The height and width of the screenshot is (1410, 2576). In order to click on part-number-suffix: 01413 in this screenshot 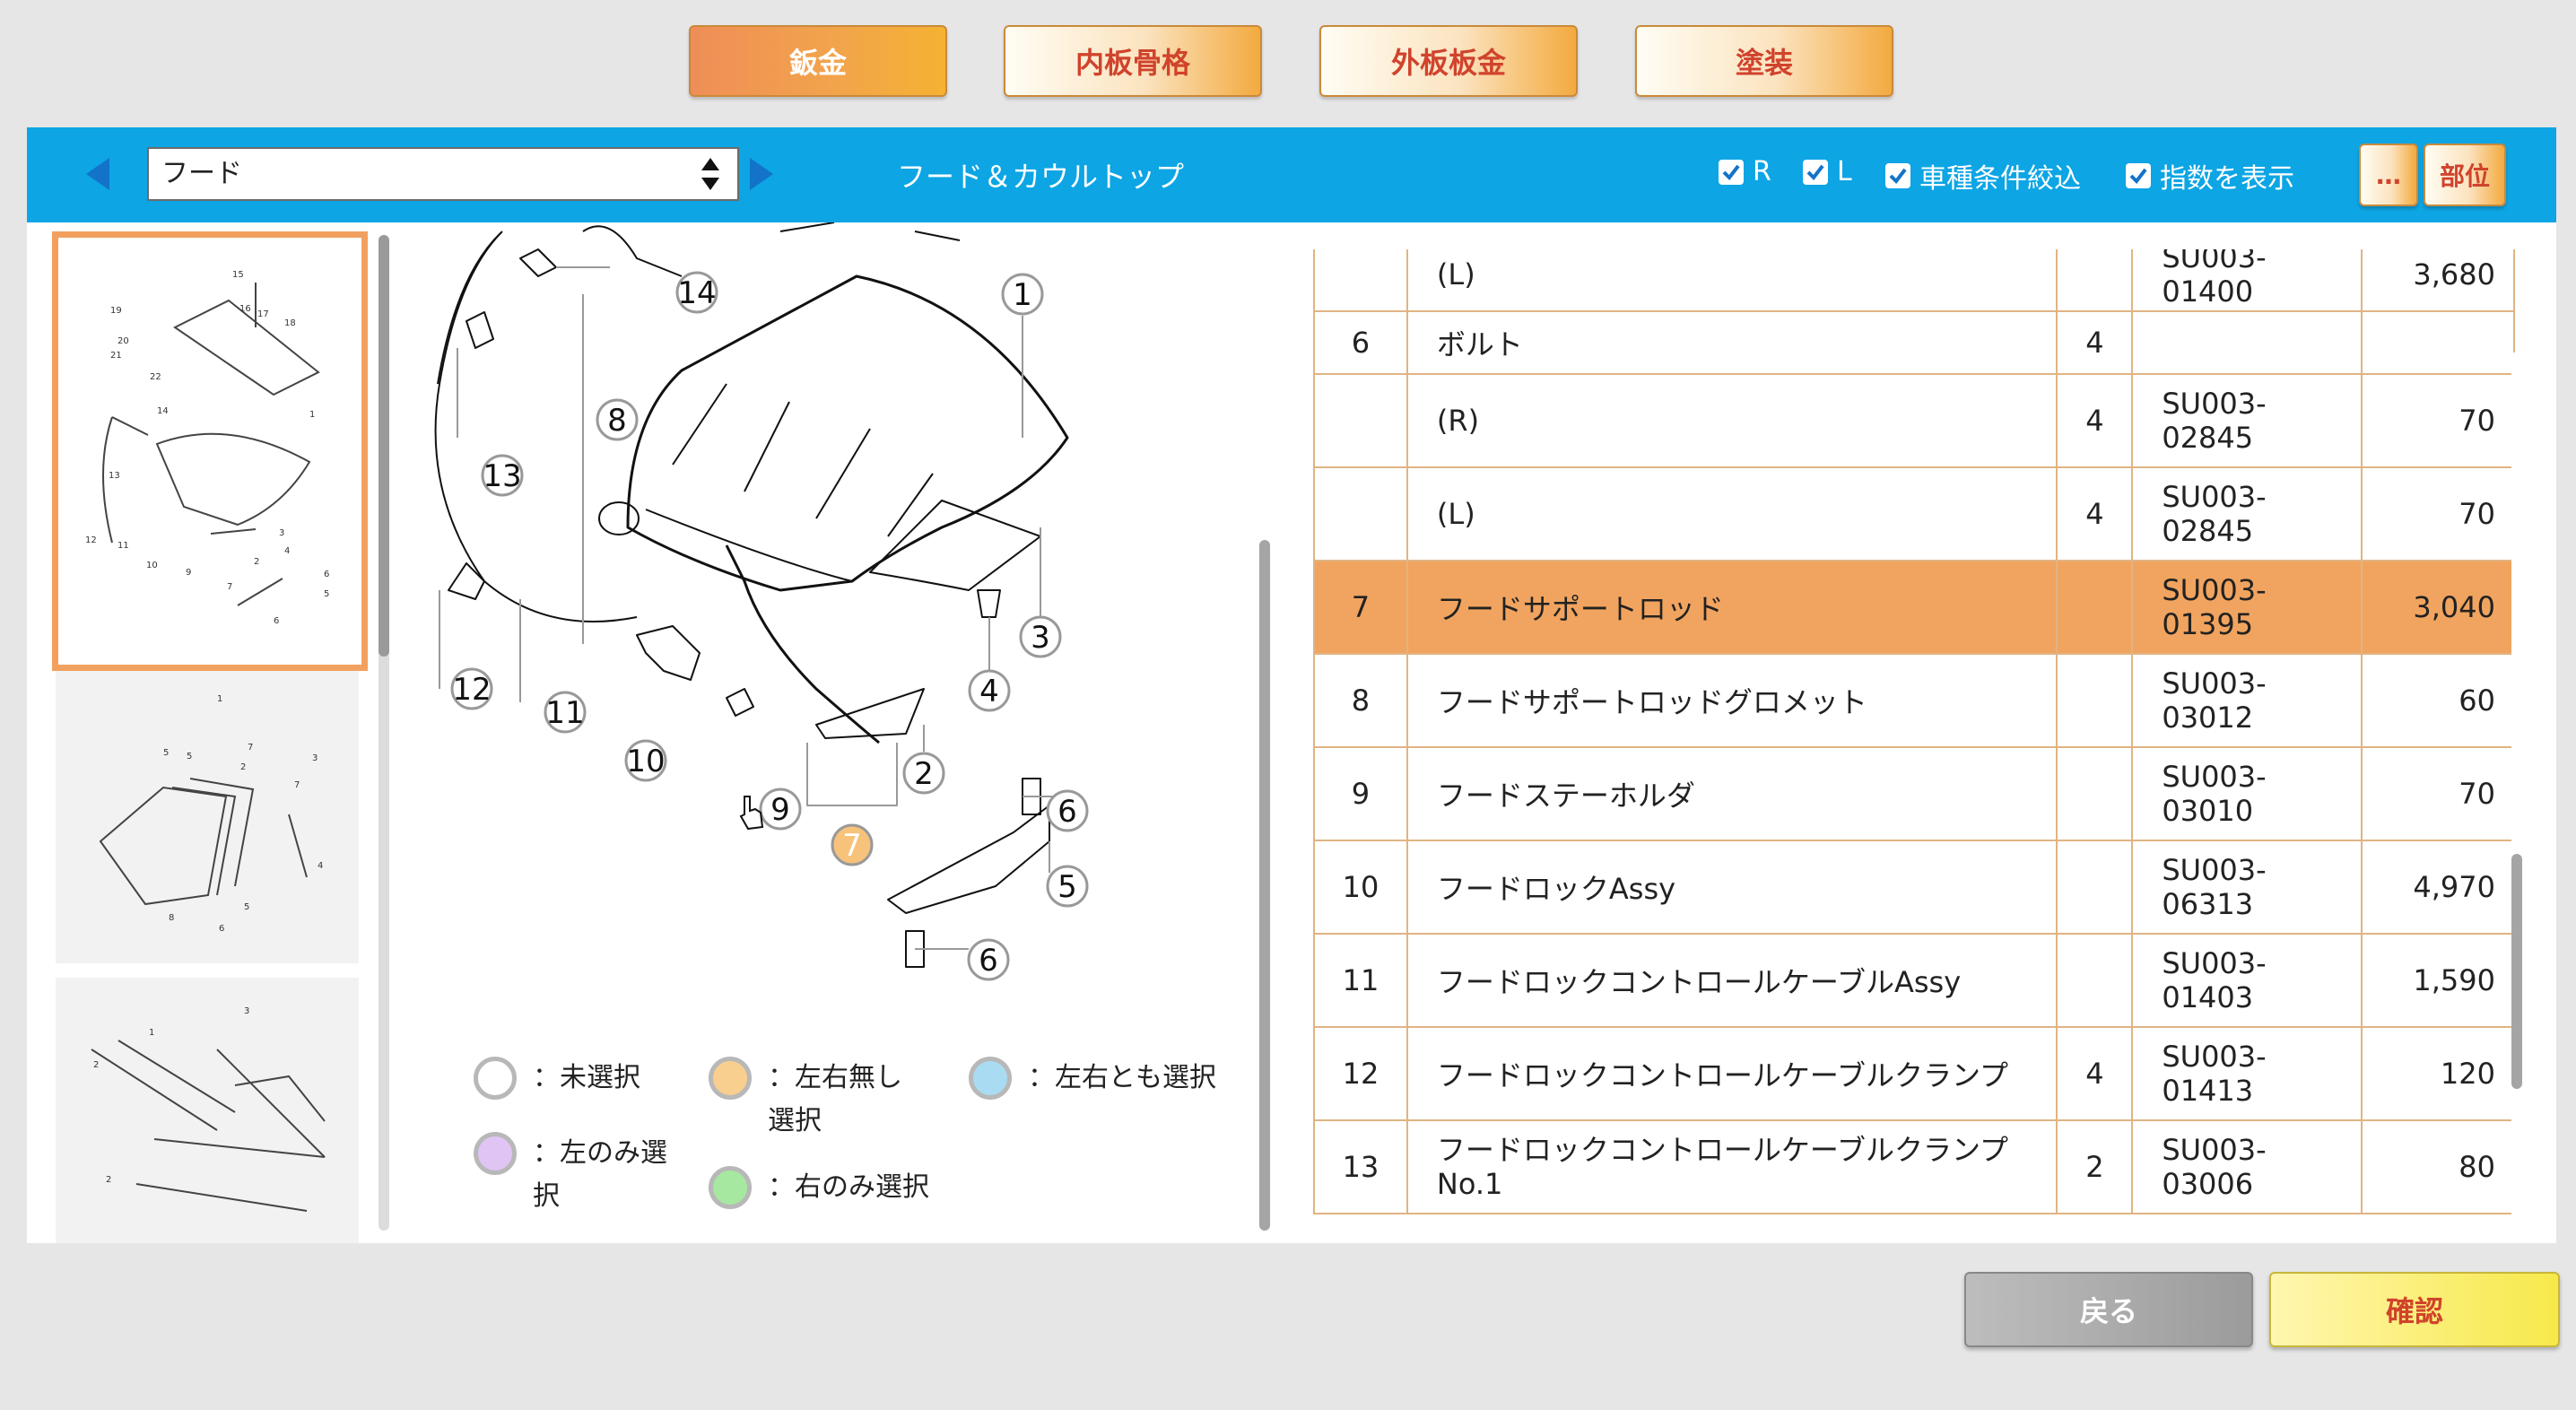, I will do `click(2208, 1091)`.